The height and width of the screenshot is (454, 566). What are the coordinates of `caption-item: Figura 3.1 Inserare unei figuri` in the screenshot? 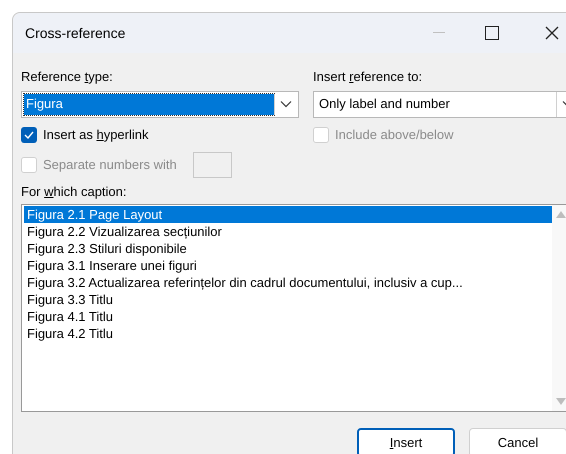 It's located at (288, 265).